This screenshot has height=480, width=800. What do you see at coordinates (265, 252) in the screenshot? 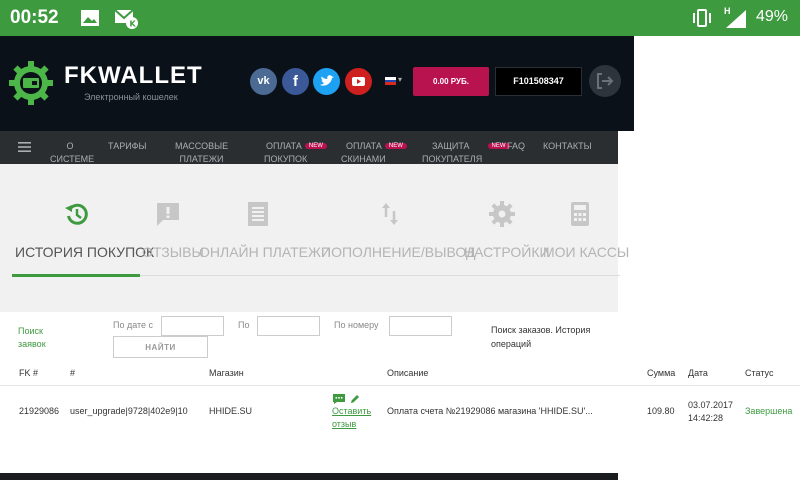
I see `tab-online-payments: ОНЛАЙН ПЛАТЕЖИ` at bounding box center [265, 252].